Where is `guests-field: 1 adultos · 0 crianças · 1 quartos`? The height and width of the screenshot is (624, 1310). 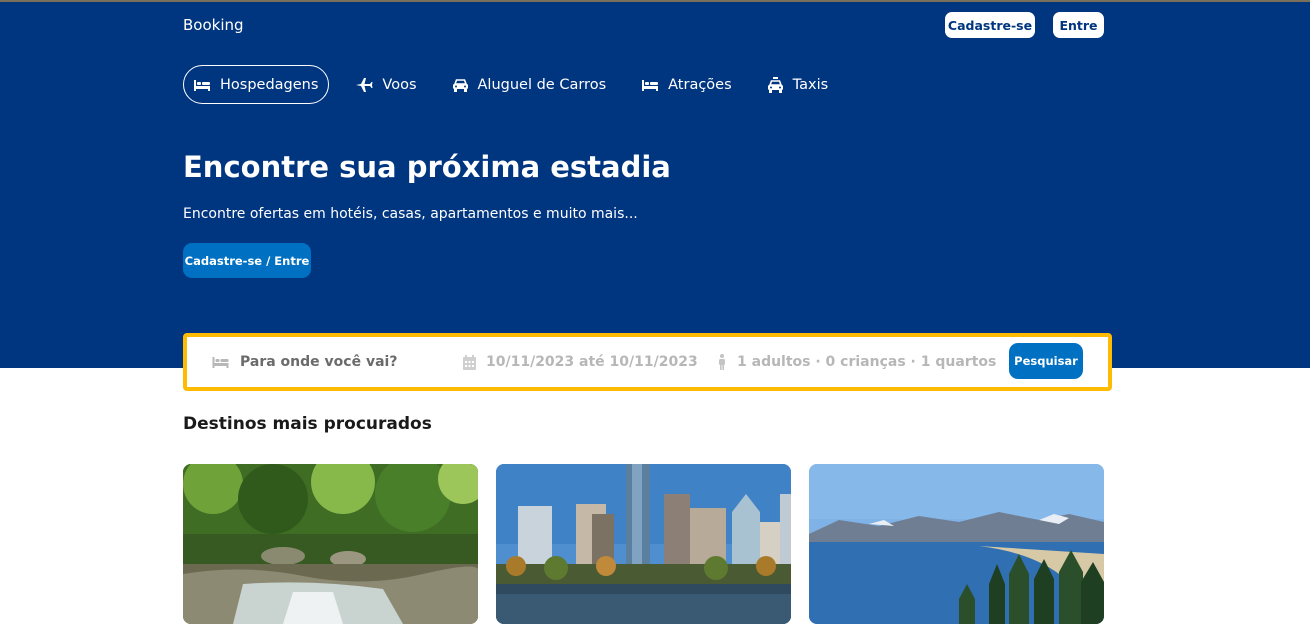
guests-field: 1 adultos · 0 crianças · 1 quartos is located at coordinates (856, 362).